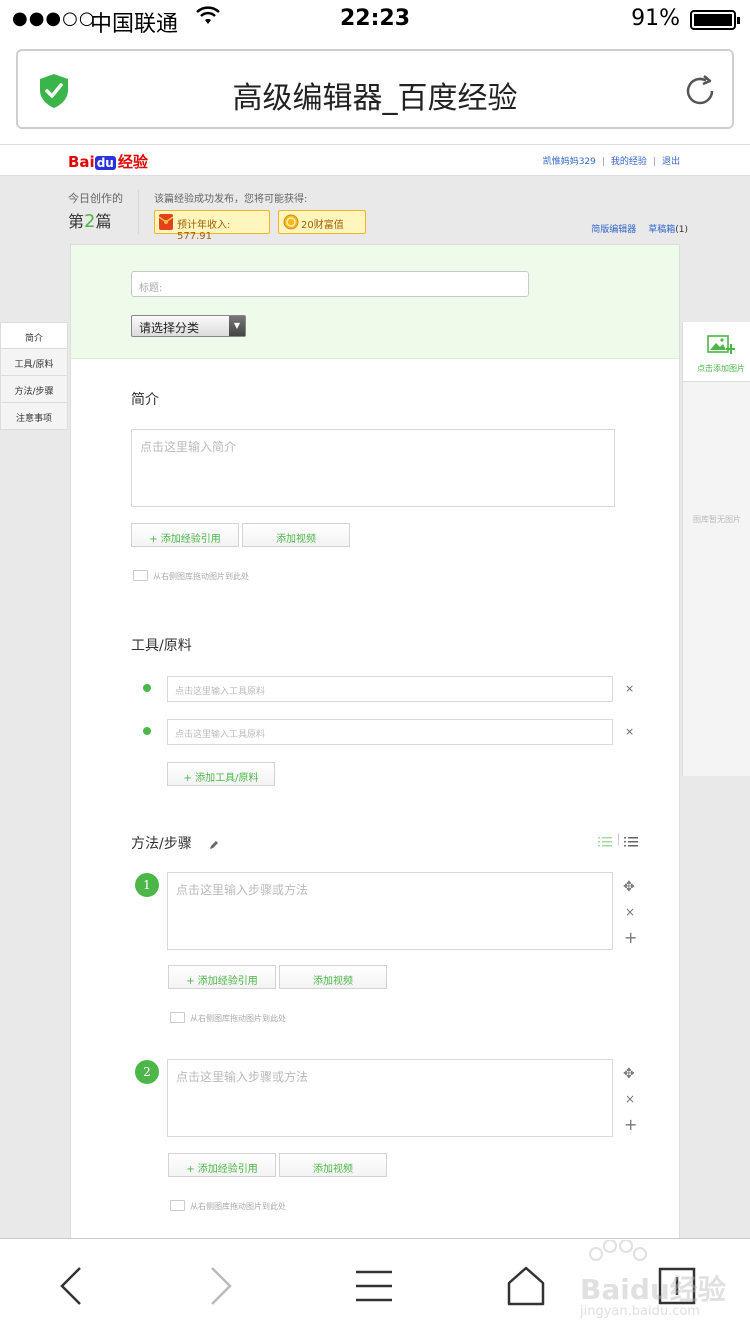  I want to click on reload-icon, so click(700, 91).